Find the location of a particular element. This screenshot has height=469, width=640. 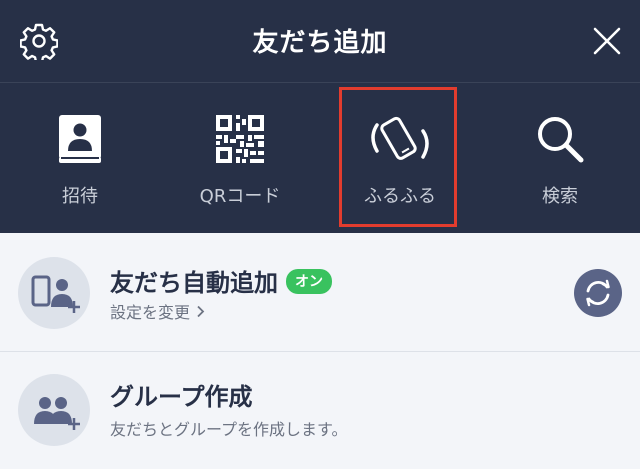

page-title: 友だち追加 is located at coordinates (320, 43).